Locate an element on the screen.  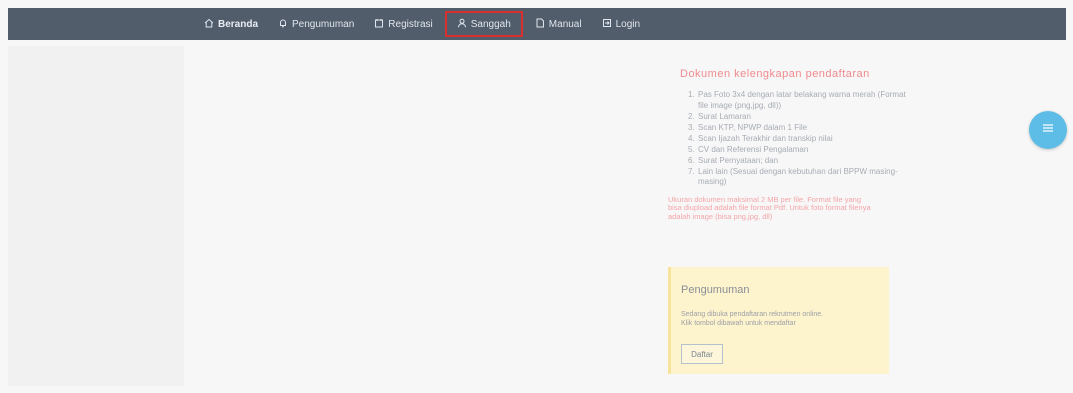
list-item: 5. CV dan Referensi Pengalaman is located at coordinates (748, 149).